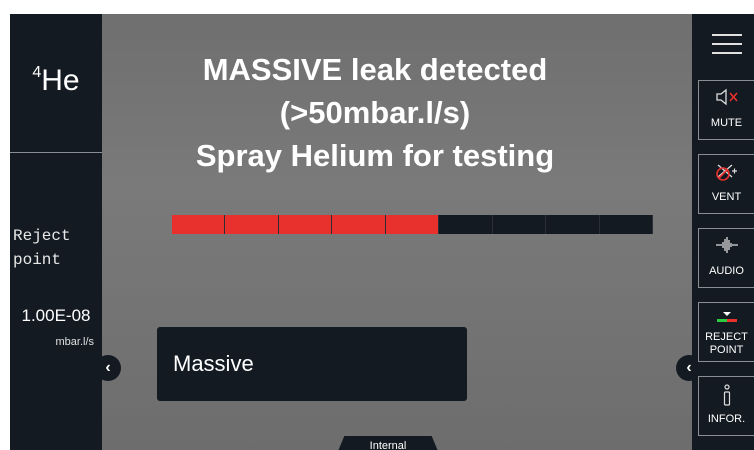 The image size is (754, 450). What do you see at coordinates (726, 271) in the screenshot?
I see `audio-label: AUDIO` at bounding box center [726, 271].